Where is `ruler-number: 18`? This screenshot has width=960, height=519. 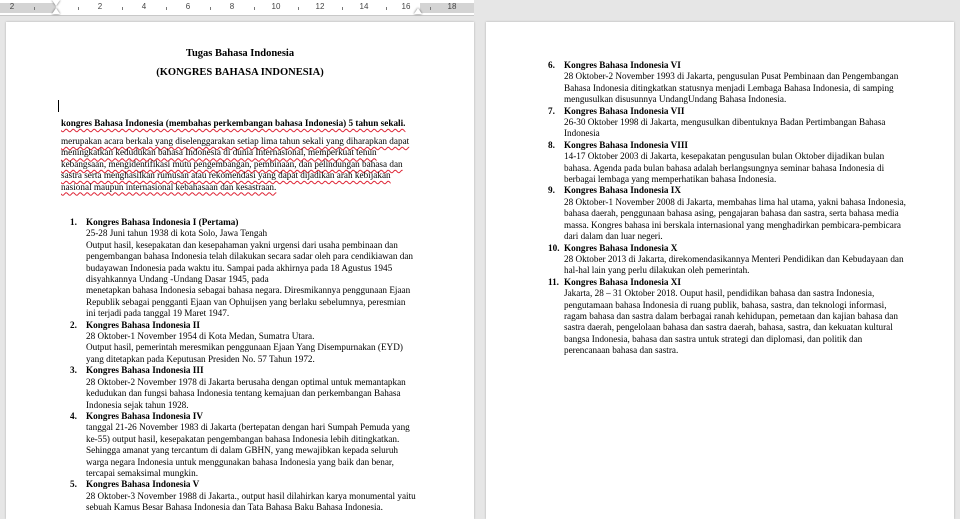
ruler-number: 18 is located at coordinates (452, 6).